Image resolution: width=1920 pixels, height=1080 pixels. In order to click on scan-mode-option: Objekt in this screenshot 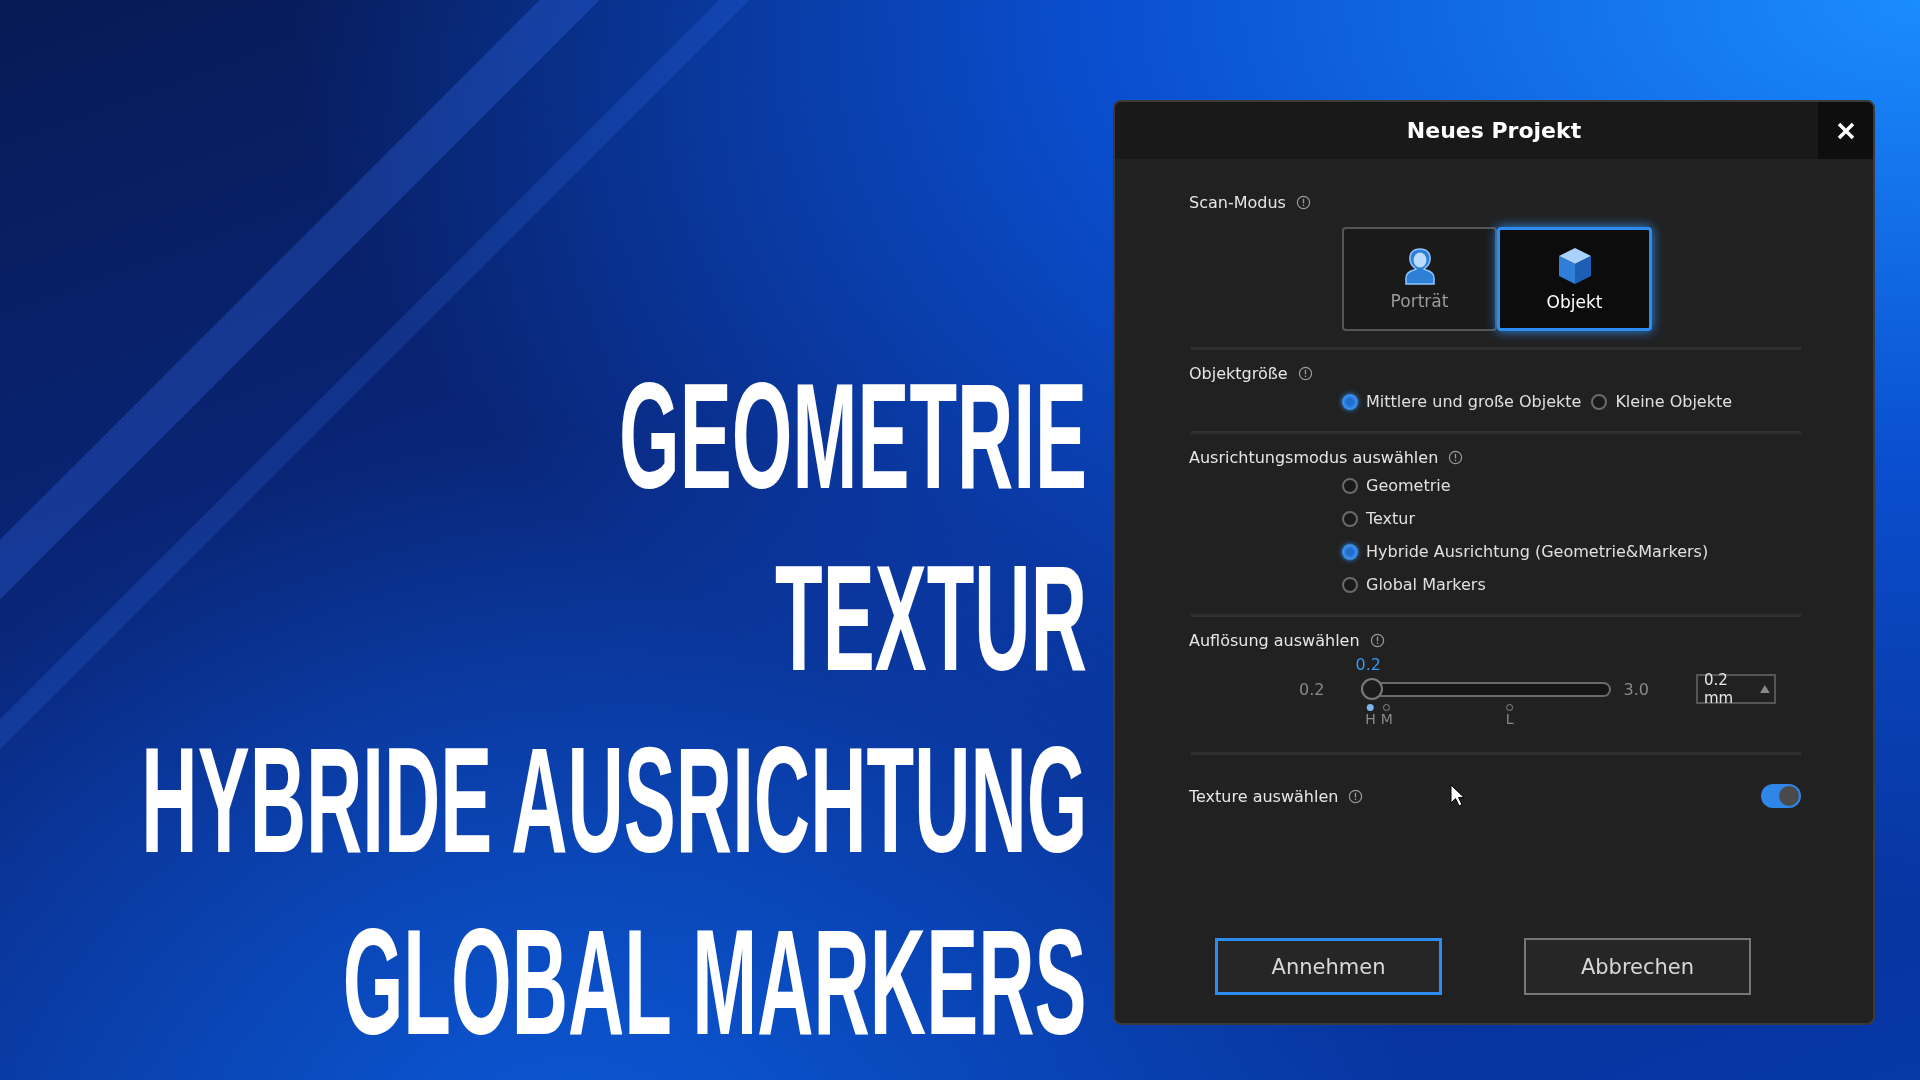, I will do `click(1574, 279)`.